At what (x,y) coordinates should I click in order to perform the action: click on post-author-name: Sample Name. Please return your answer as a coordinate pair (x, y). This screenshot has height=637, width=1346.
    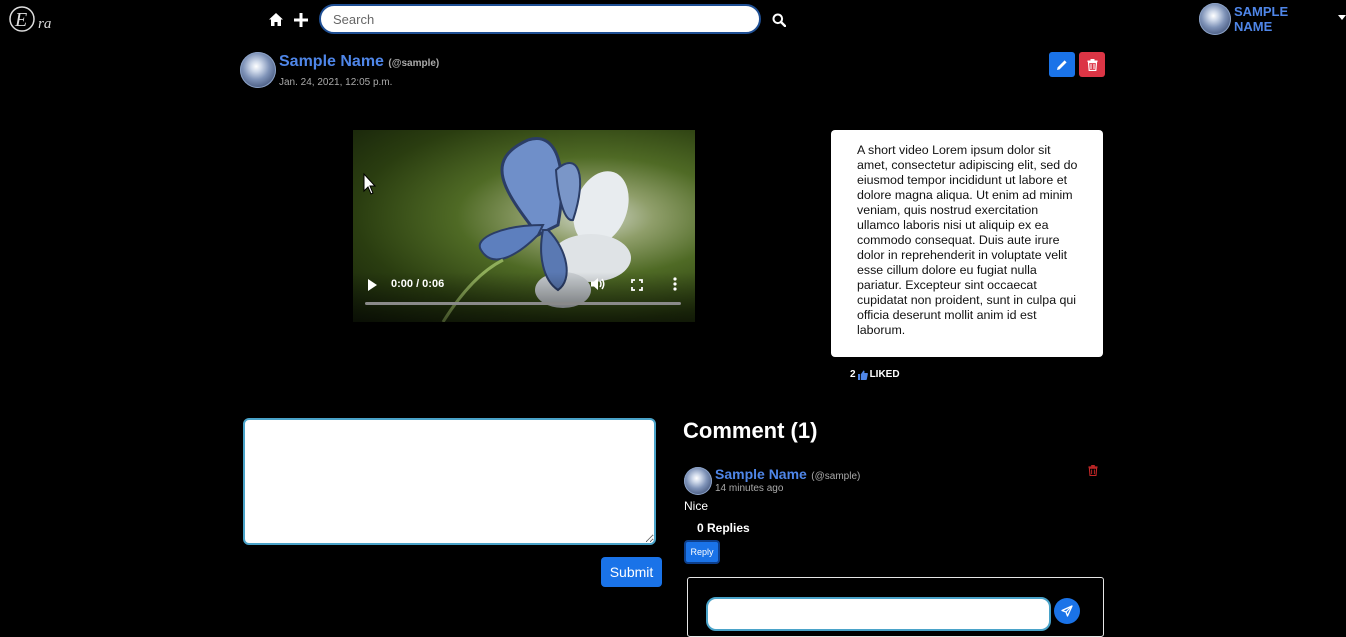
    Looking at the image, I should click on (331, 61).